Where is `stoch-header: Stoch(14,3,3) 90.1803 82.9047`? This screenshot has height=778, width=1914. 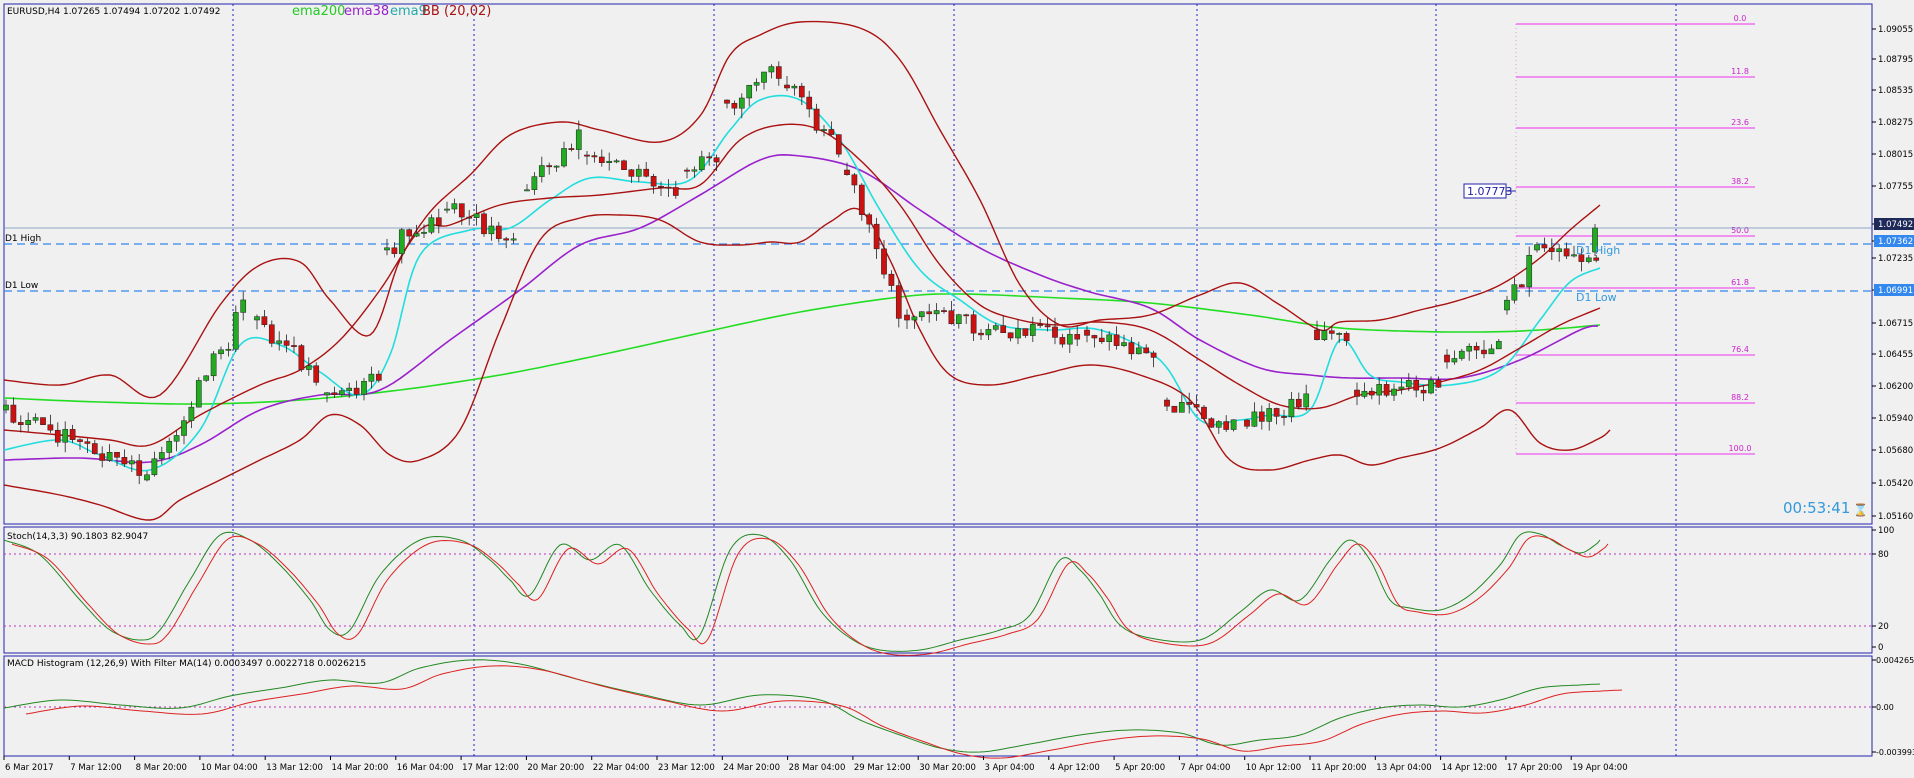 stoch-header: Stoch(14,3,3) 90.1803 82.9047 is located at coordinates (77, 537).